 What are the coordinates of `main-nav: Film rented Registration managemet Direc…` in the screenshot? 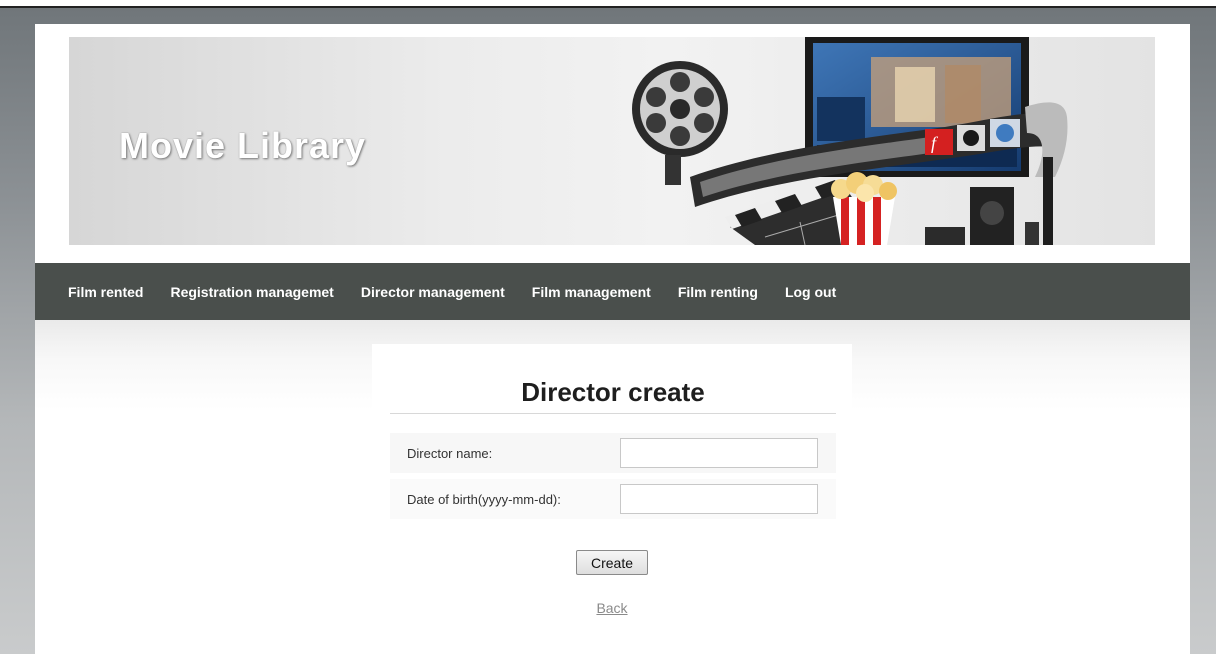 It's located at (612, 291).